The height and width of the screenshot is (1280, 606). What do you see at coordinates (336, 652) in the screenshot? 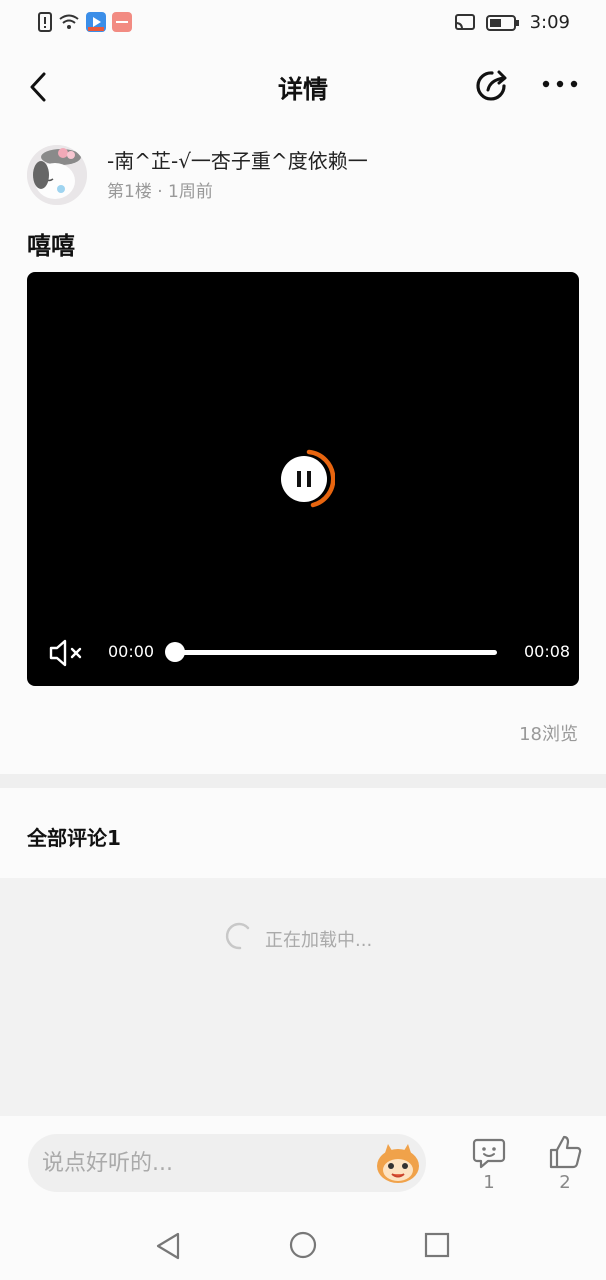
I see `progress-bar` at bounding box center [336, 652].